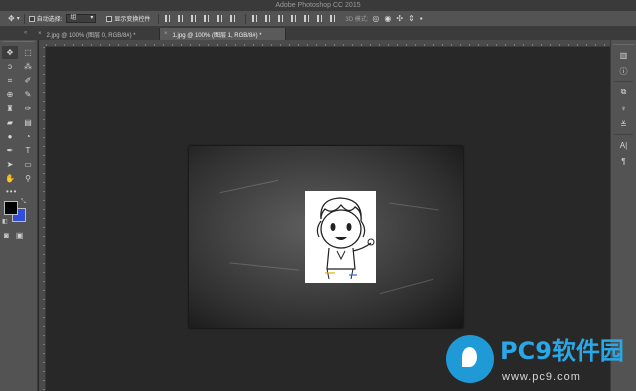 The height and width of the screenshot is (391, 636). I want to click on auto-align-icon, so click(332, 18).